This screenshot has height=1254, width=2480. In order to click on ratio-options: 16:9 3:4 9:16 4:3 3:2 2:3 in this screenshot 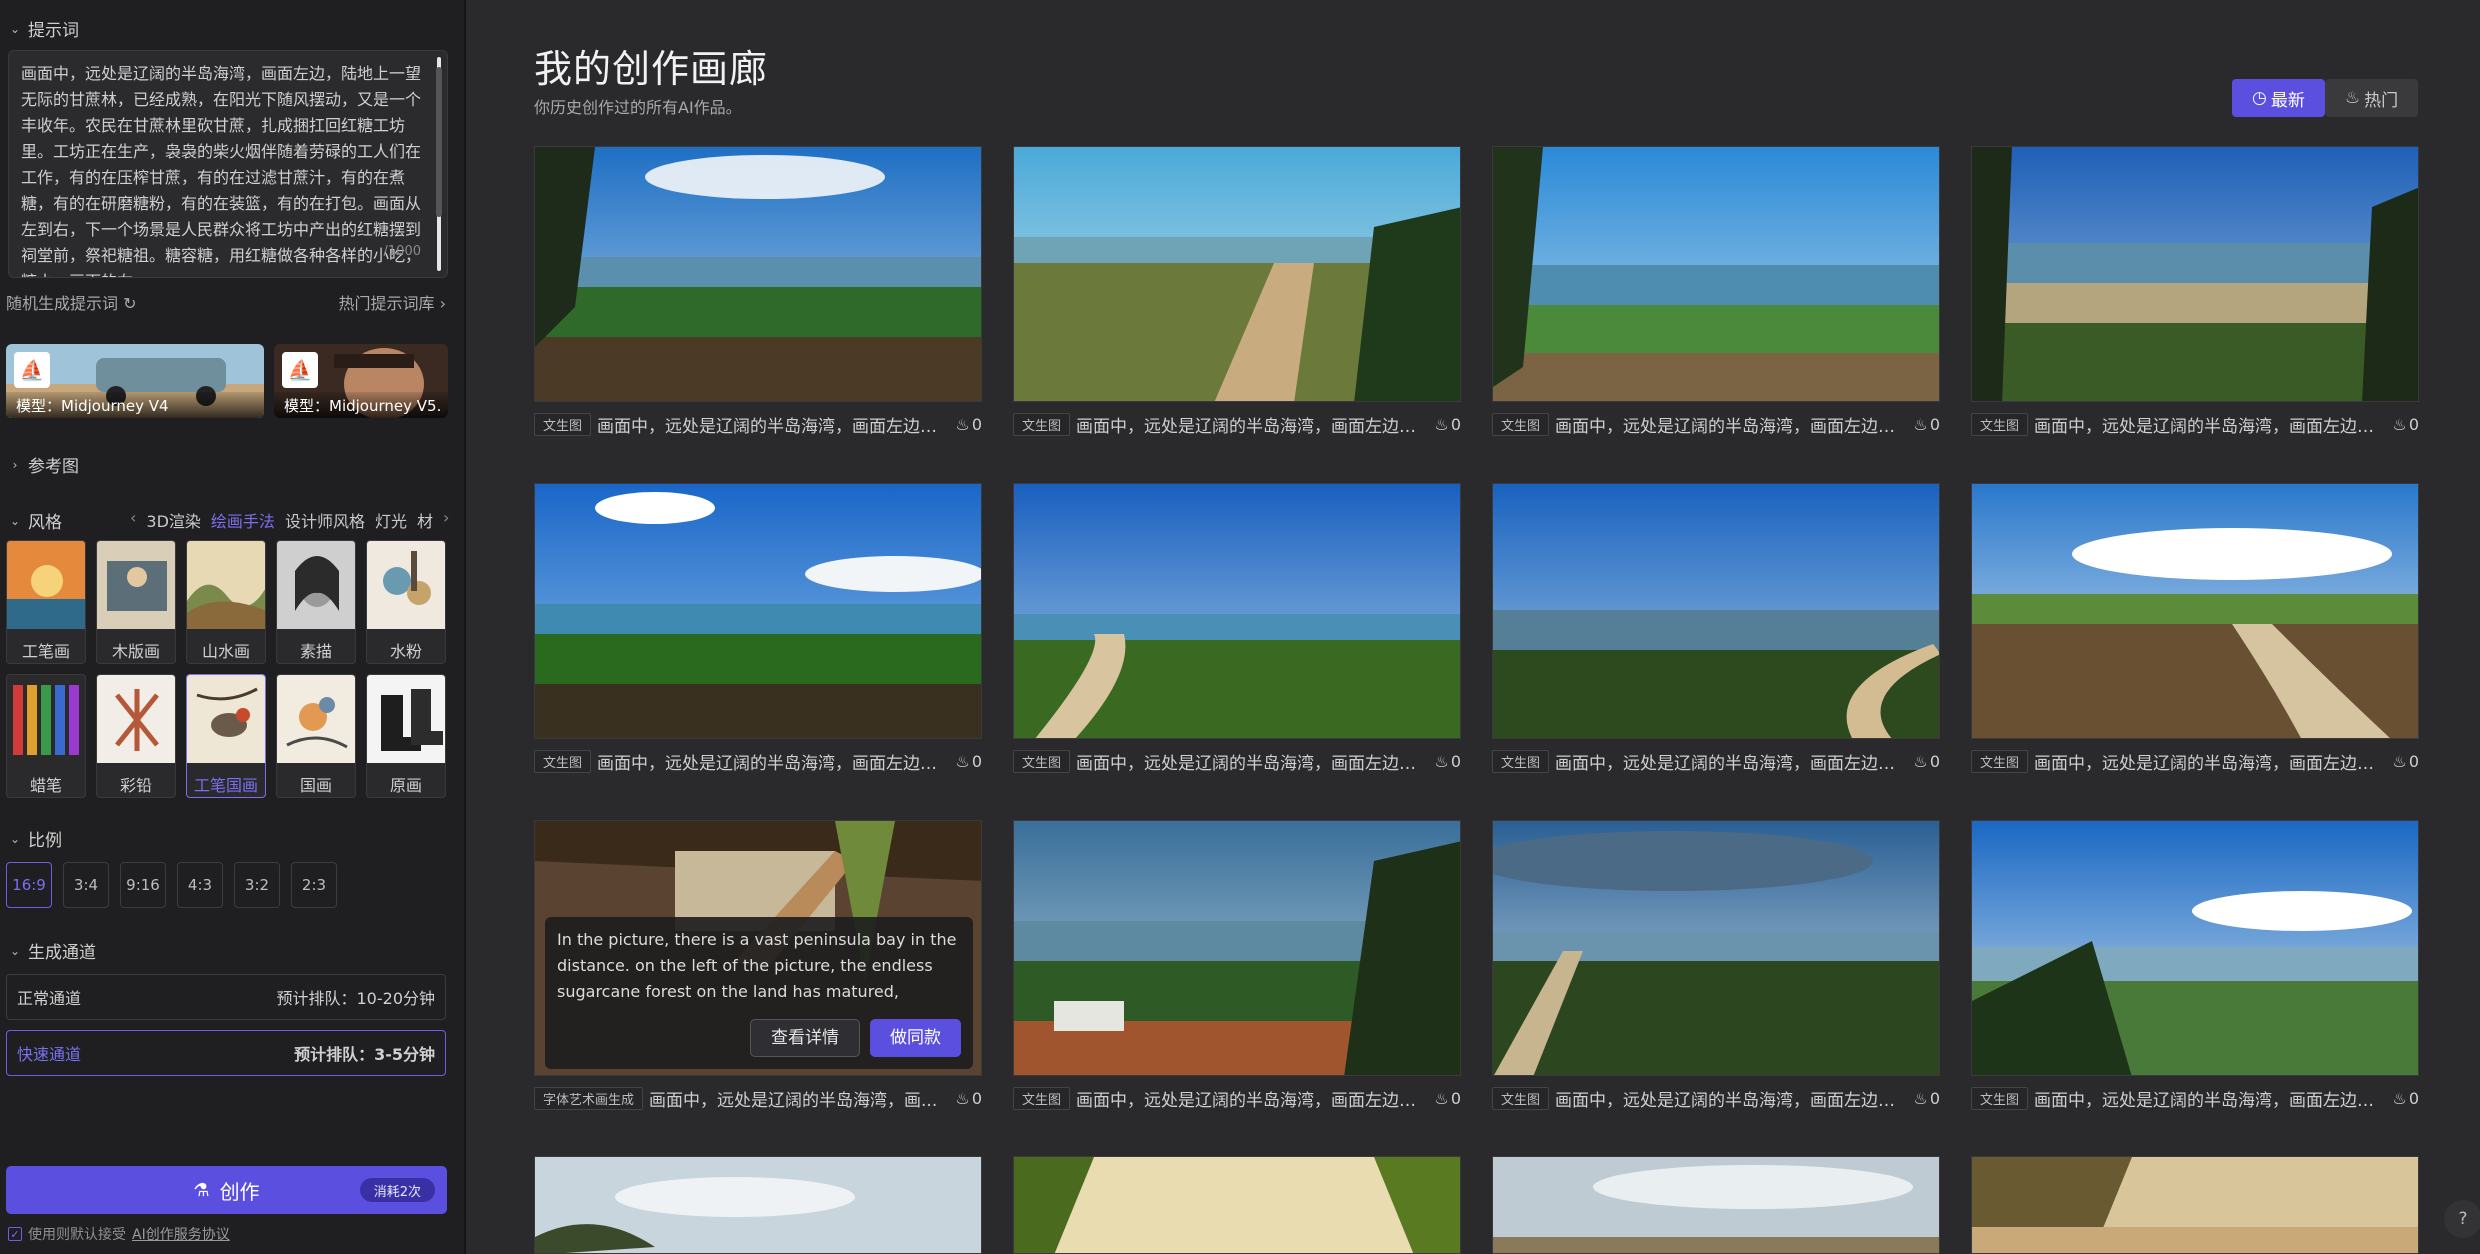, I will do `click(171, 885)`.